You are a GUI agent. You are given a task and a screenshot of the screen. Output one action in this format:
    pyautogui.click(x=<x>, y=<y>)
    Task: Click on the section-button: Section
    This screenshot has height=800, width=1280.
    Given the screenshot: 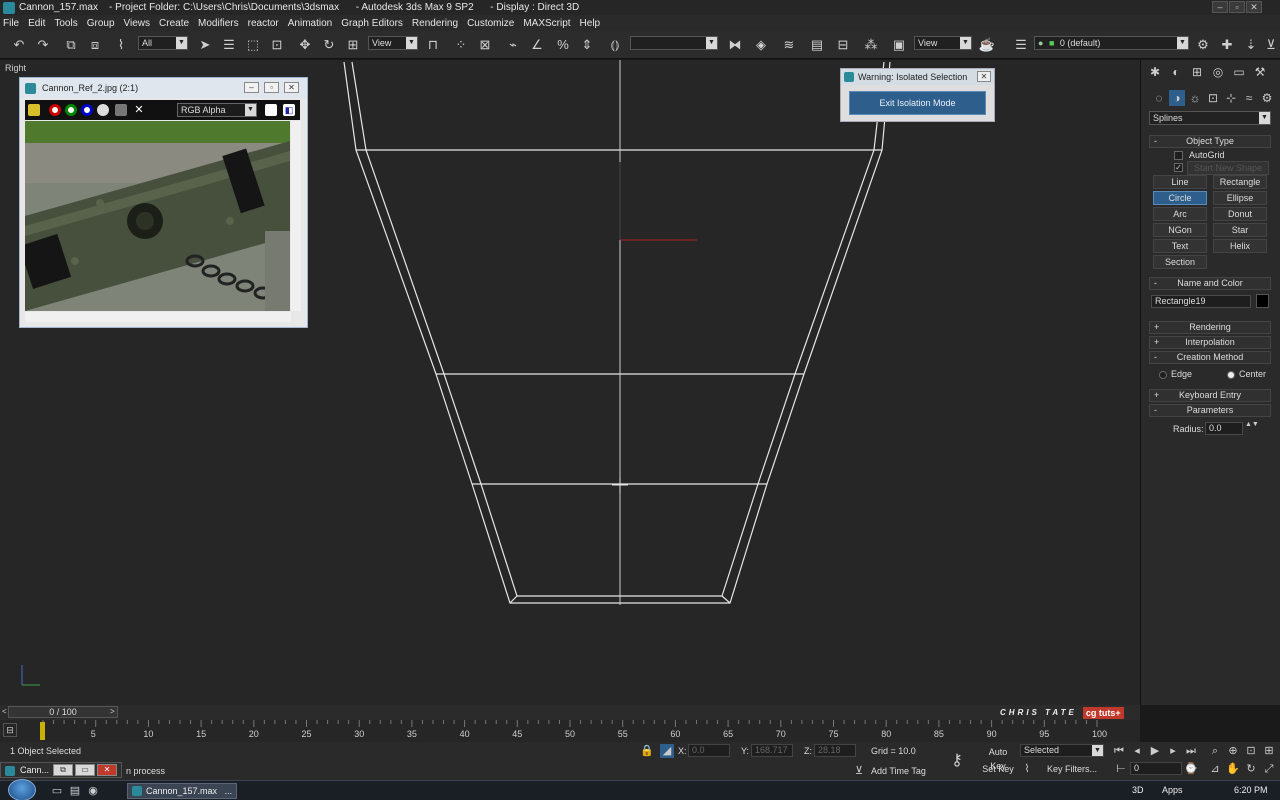 What is the action you would take?
    pyautogui.click(x=1180, y=262)
    